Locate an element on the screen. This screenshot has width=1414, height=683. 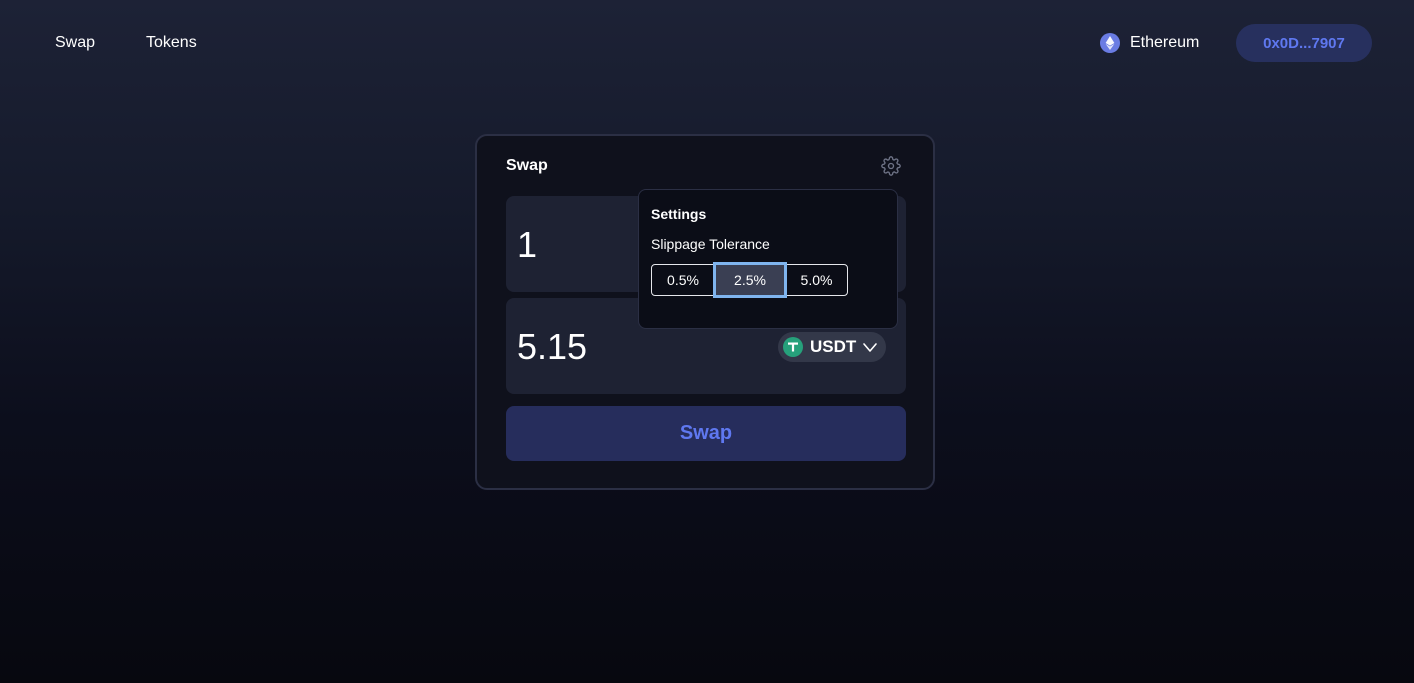
ethereum-icon is located at coordinates (1110, 43).